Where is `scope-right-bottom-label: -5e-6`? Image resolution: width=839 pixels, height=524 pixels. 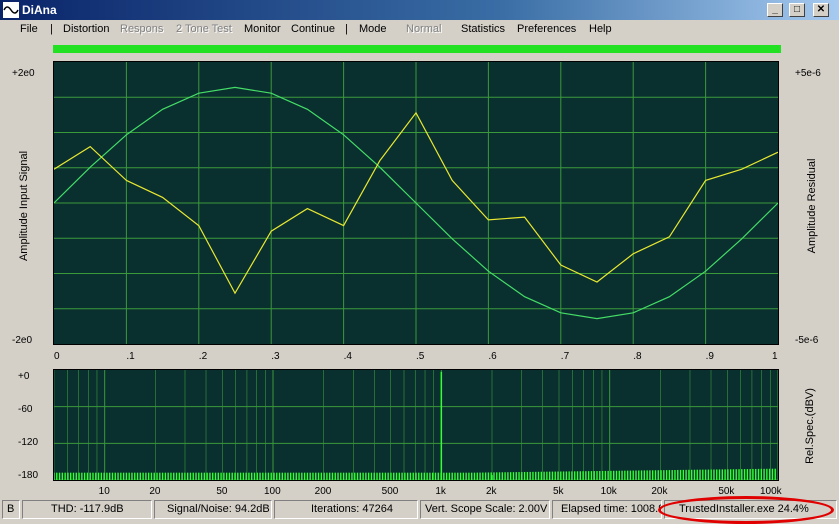 scope-right-bottom-label: -5e-6 is located at coordinates (807, 340).